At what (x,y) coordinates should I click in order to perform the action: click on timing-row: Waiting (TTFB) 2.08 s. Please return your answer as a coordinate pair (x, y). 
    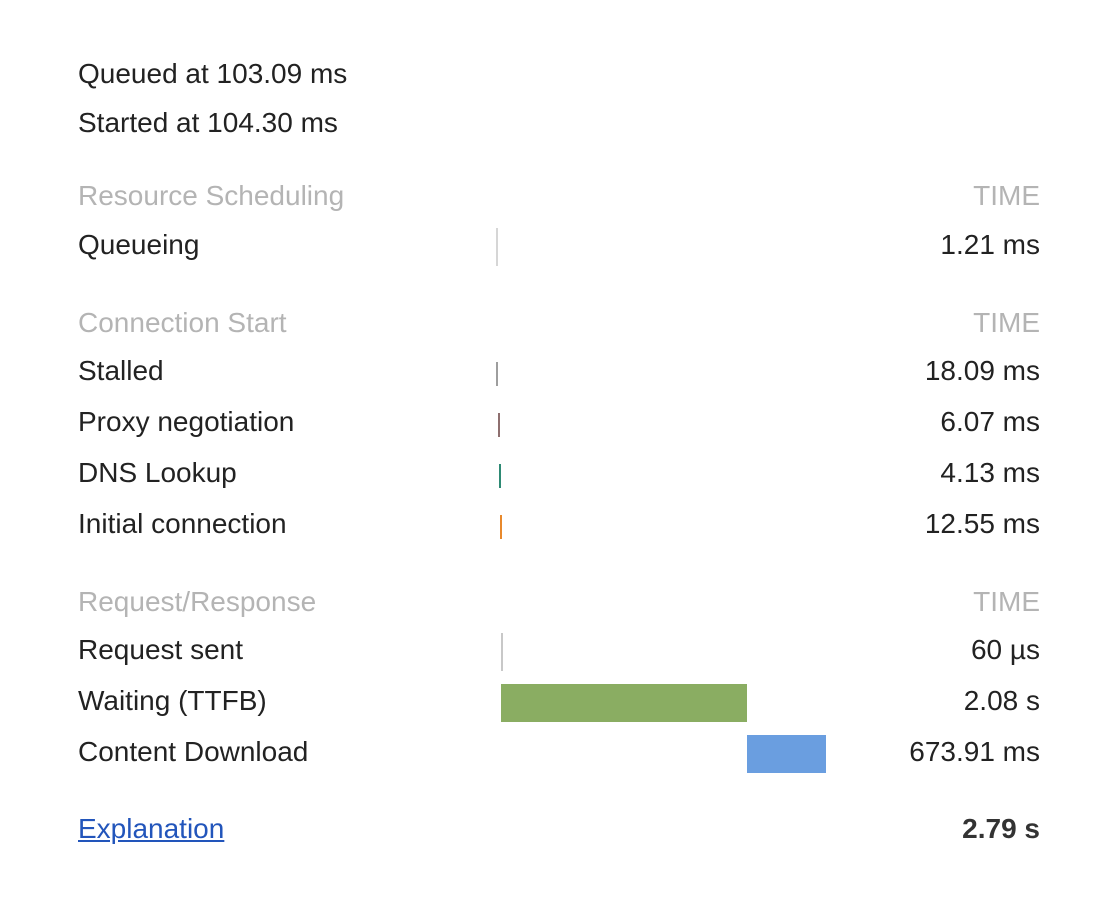
    Looking at the image, I should click on (554, 701).